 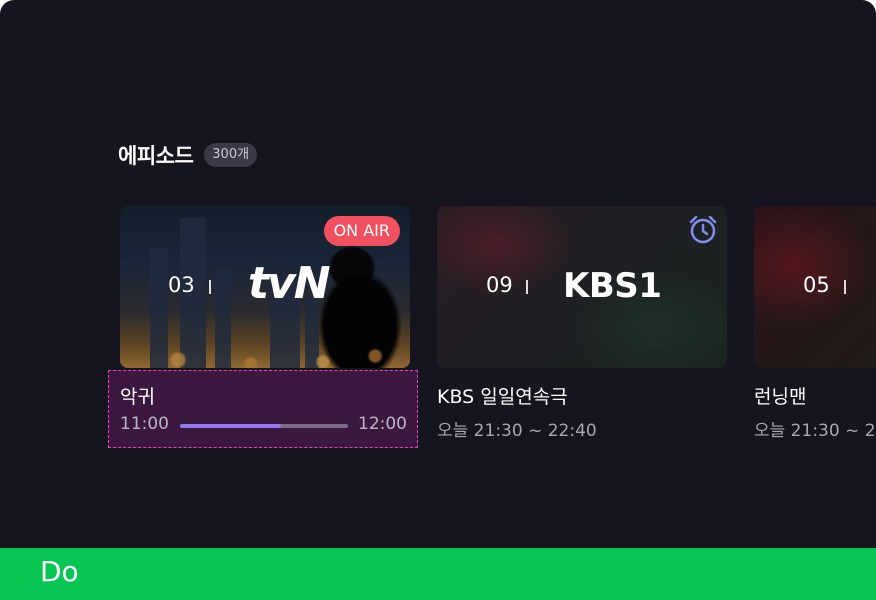 What do you see at coordinates (144, 424) in the screenshot?
I see `start-time: 11:00` at bounding box center [144, 424].